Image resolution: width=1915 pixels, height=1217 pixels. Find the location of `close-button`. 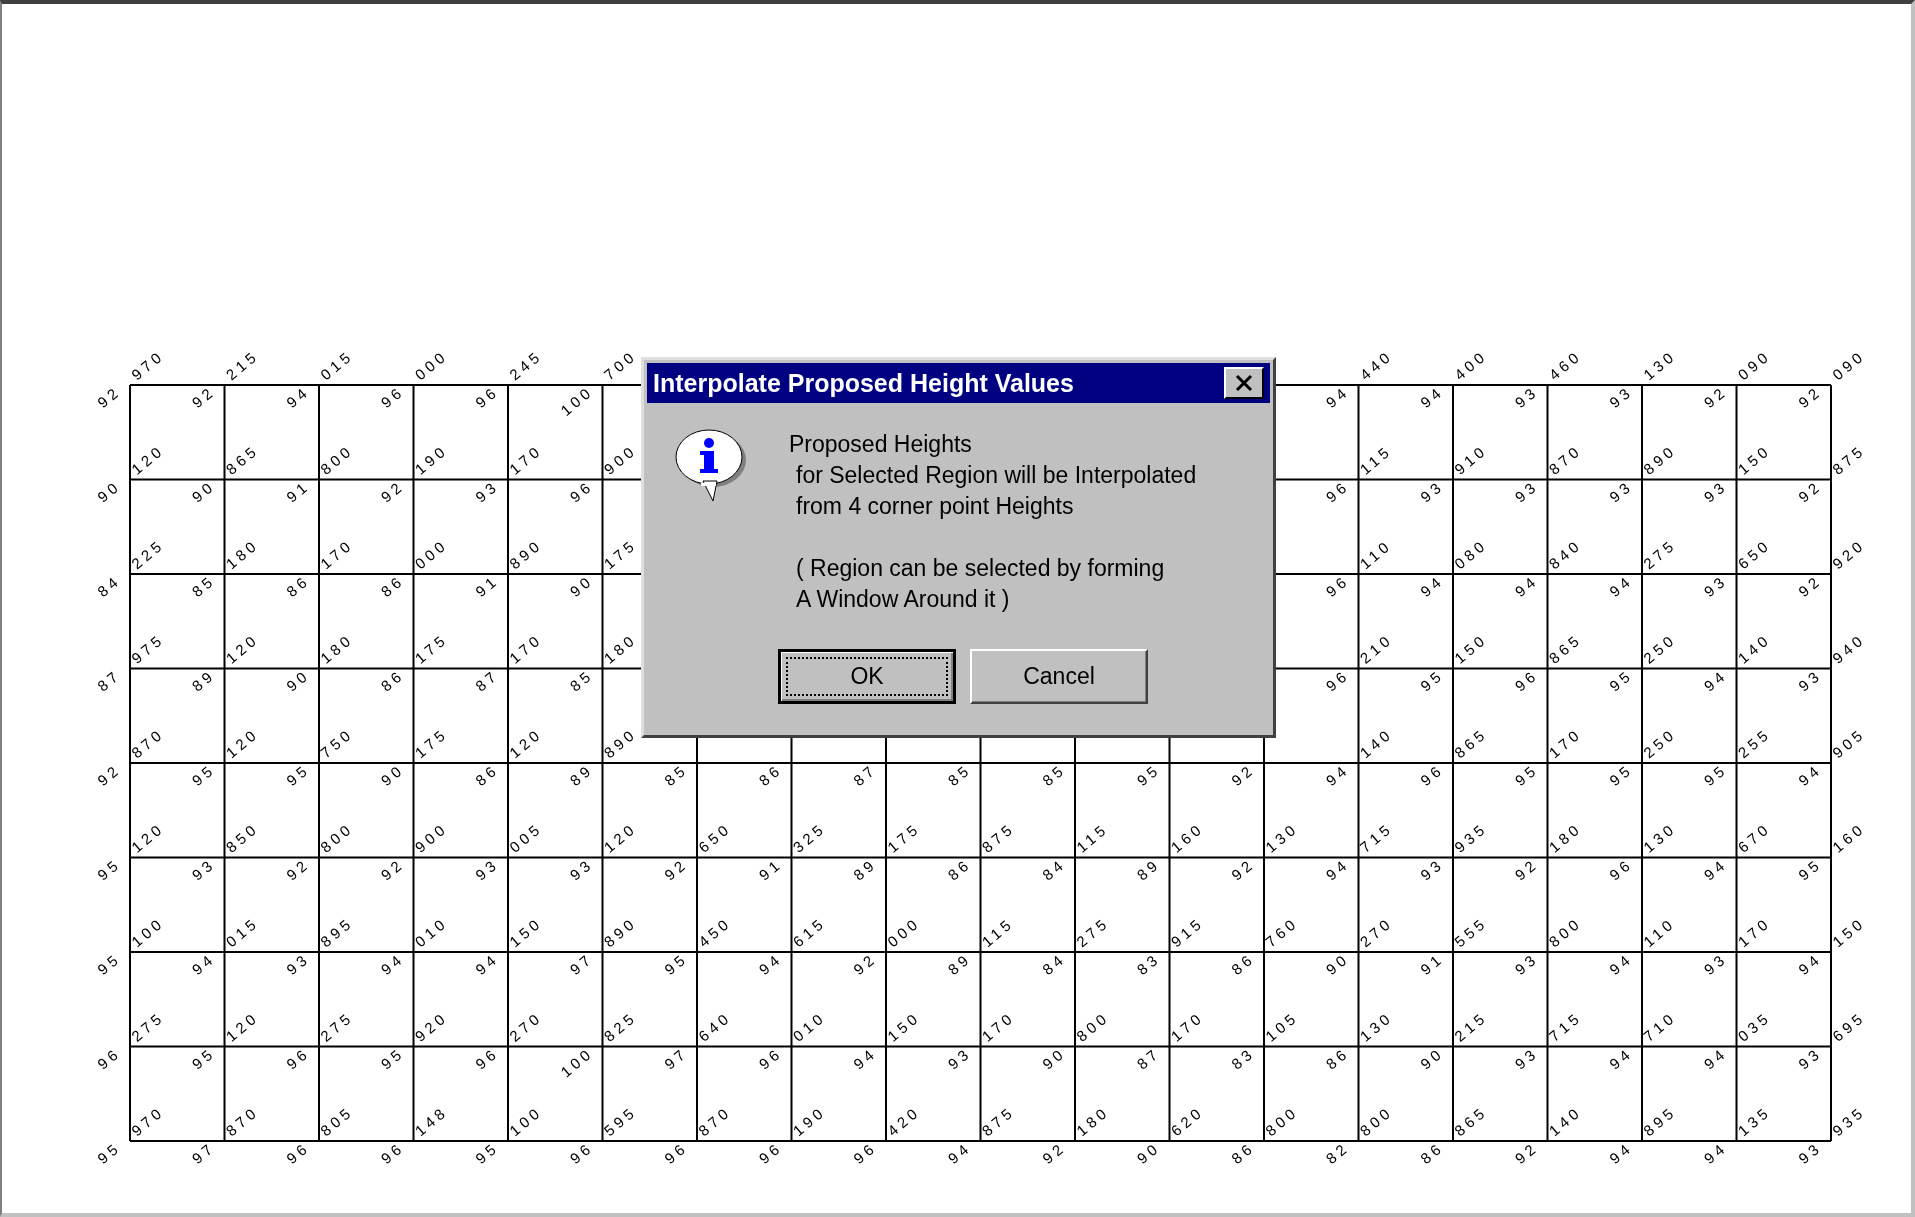

close-button is located at coordinates (1244, 383).